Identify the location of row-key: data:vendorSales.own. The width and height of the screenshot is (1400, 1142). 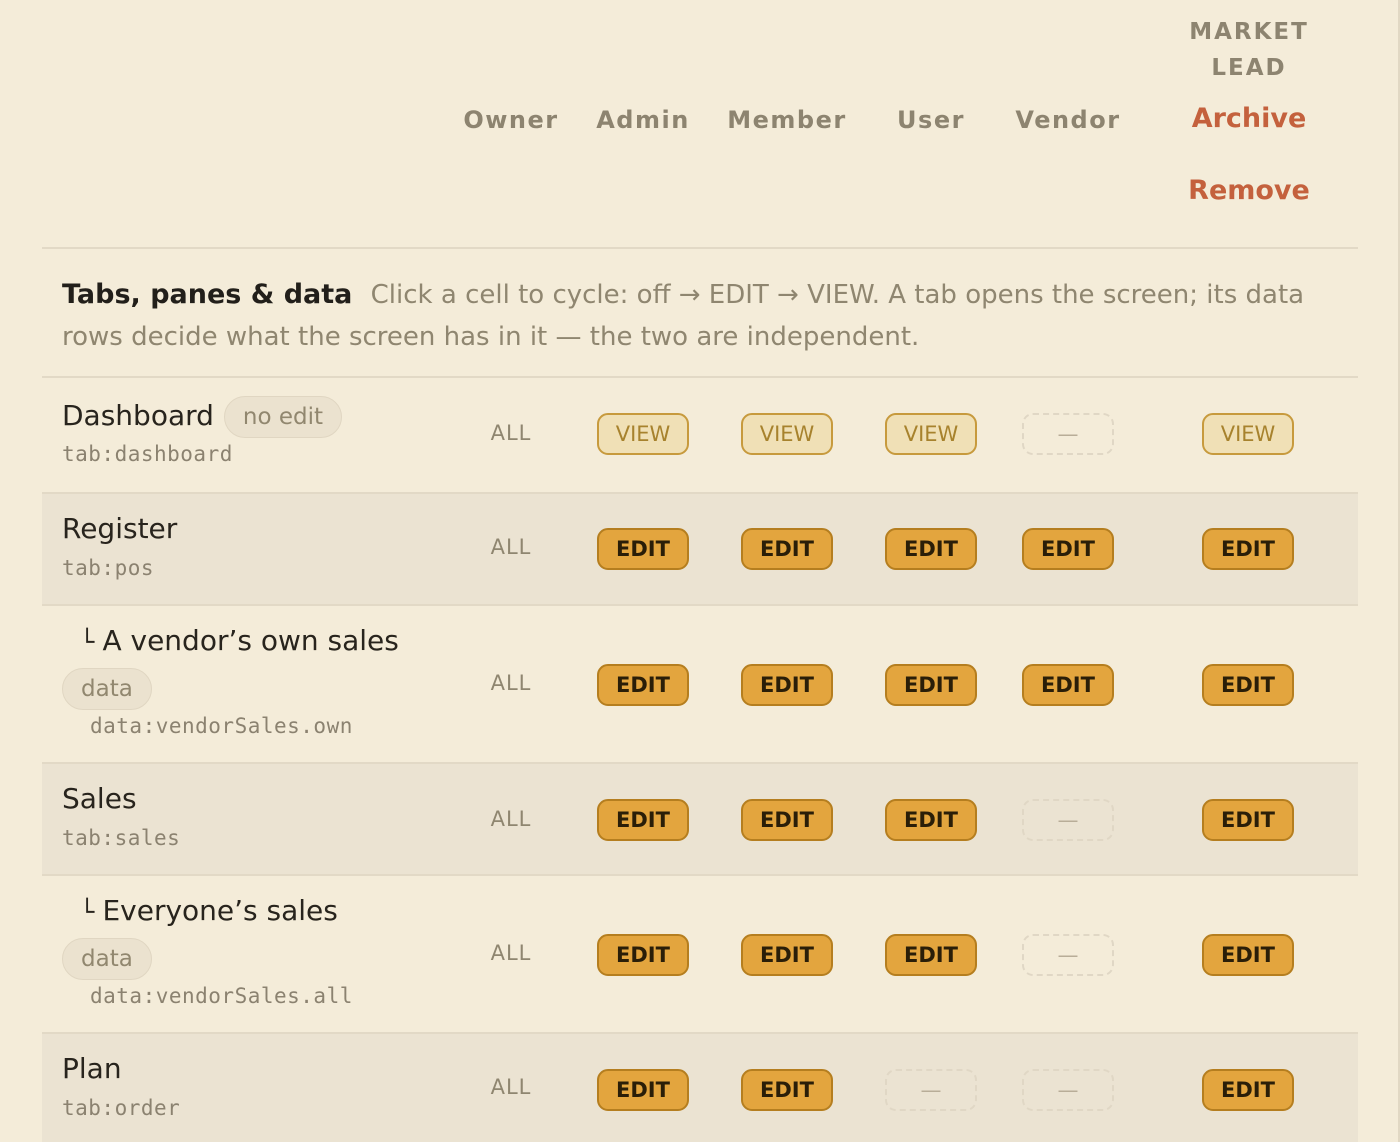
(221, 726).